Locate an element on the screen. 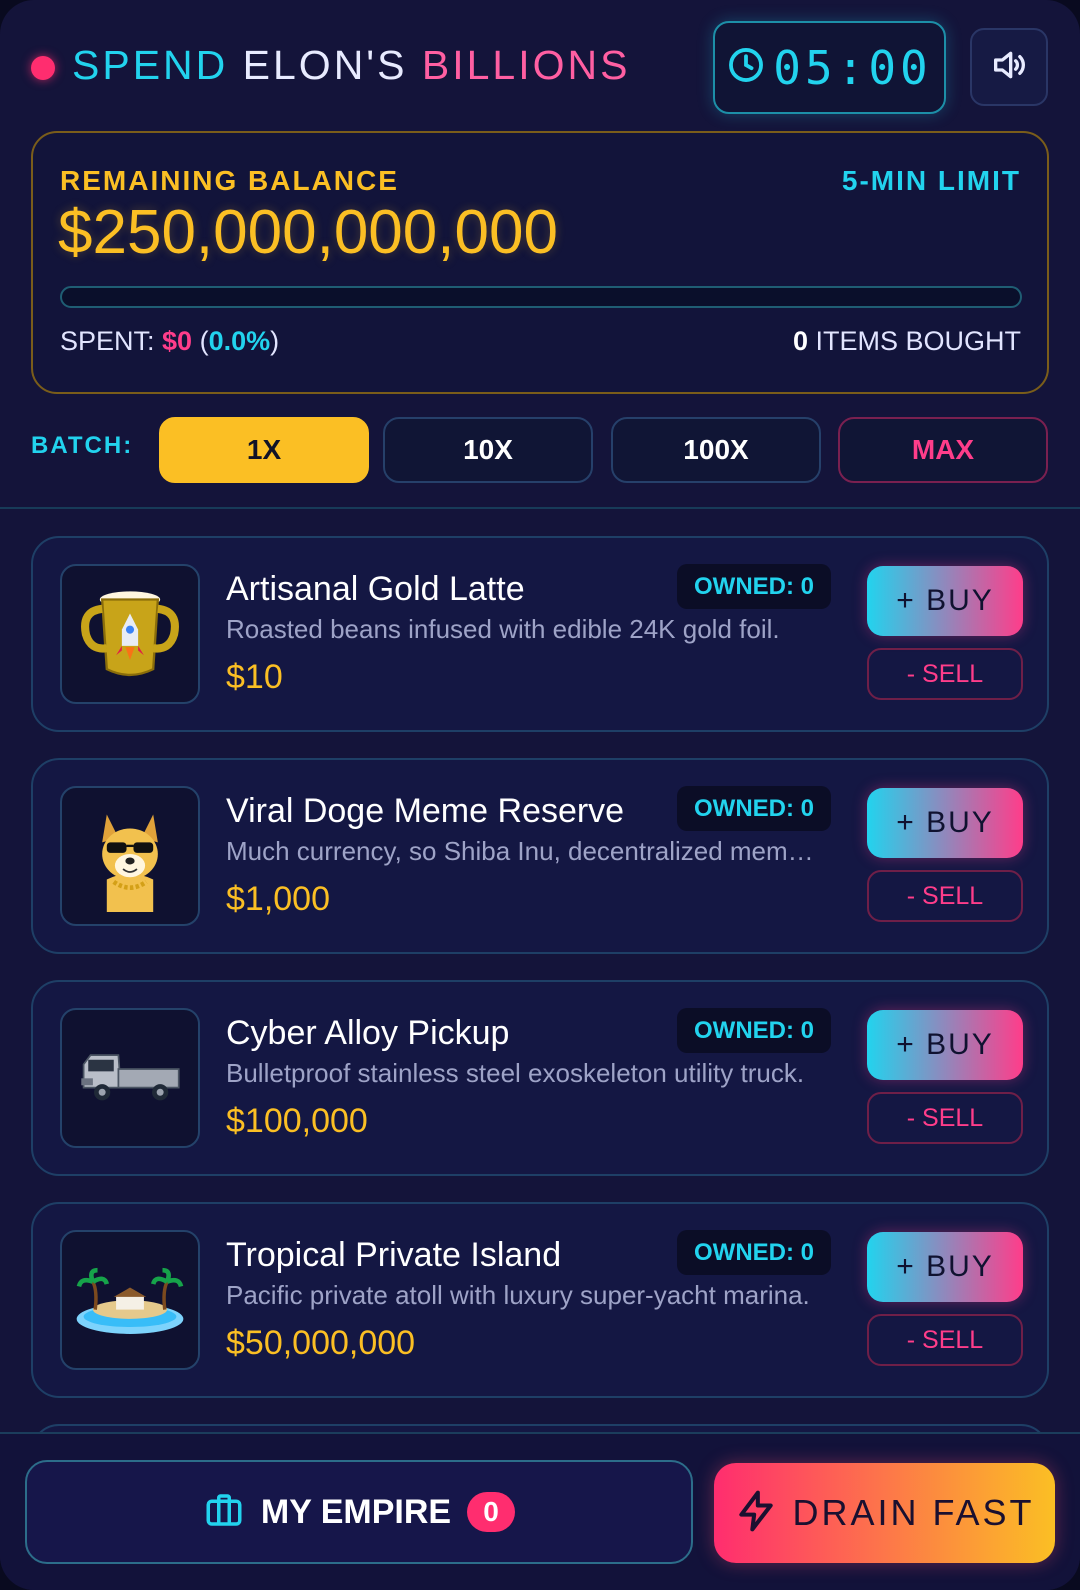 The height and width of the screenshot is (1590, 1080). title-part-spend: SPEND is located at coordinates (157, 65).